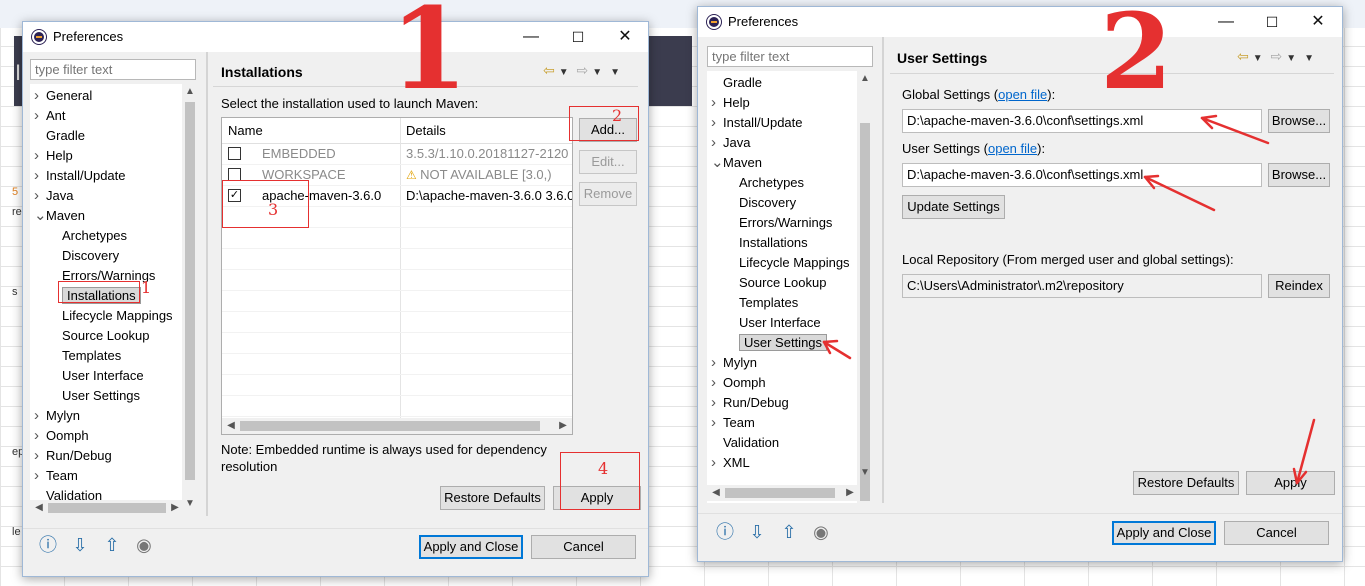  What do you see at coordinates (103, 376) in the screenshot?
I see `tree-item-user-interface: User Interface` at bounding box center [103, 376].